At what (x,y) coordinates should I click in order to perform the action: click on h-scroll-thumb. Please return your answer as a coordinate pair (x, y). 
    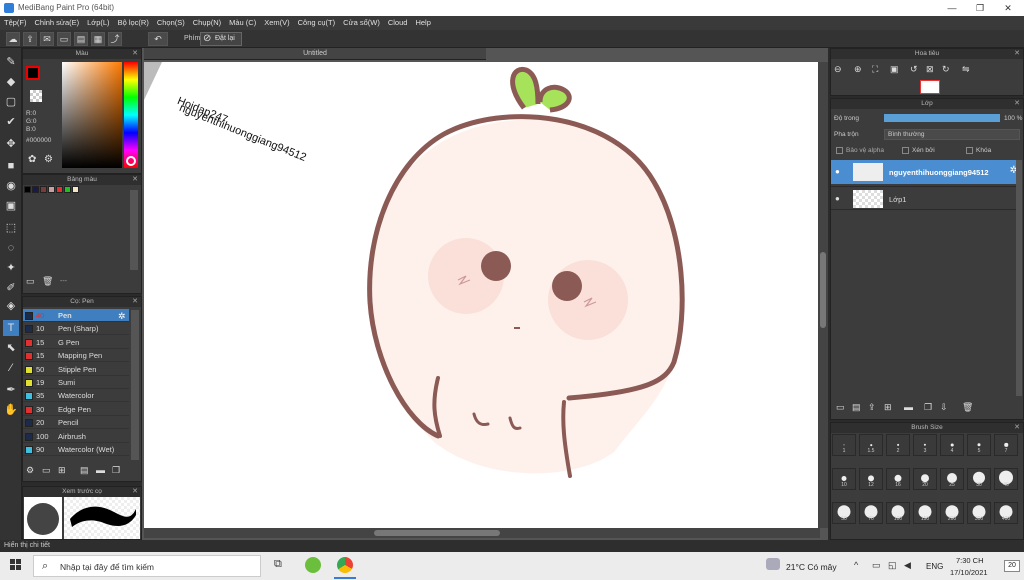
    Looking at the image, I should click on (437, 533).